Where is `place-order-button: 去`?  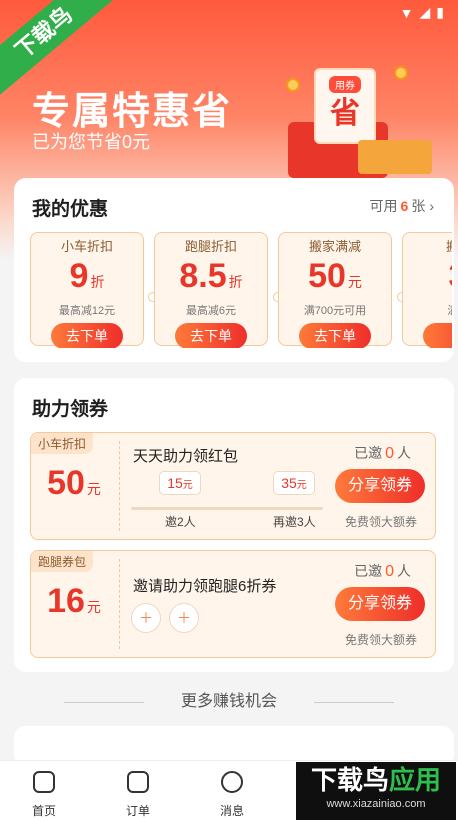 place-order-button: 去 is located at coordinates (437, 335).